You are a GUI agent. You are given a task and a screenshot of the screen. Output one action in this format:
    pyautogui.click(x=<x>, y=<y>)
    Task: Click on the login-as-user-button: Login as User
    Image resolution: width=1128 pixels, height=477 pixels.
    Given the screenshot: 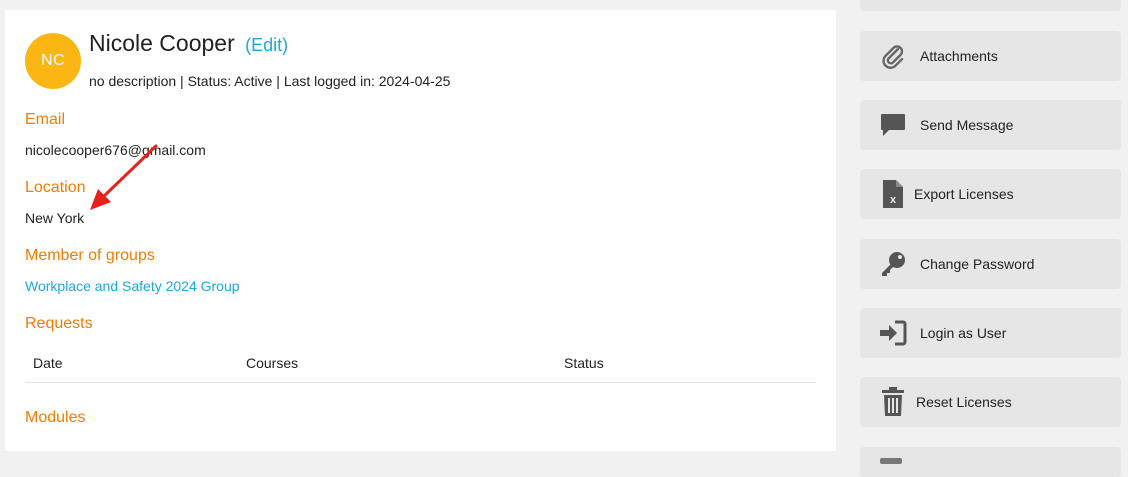 What is the action you would take?
    pyautogui.click(x=990, y=333)
    